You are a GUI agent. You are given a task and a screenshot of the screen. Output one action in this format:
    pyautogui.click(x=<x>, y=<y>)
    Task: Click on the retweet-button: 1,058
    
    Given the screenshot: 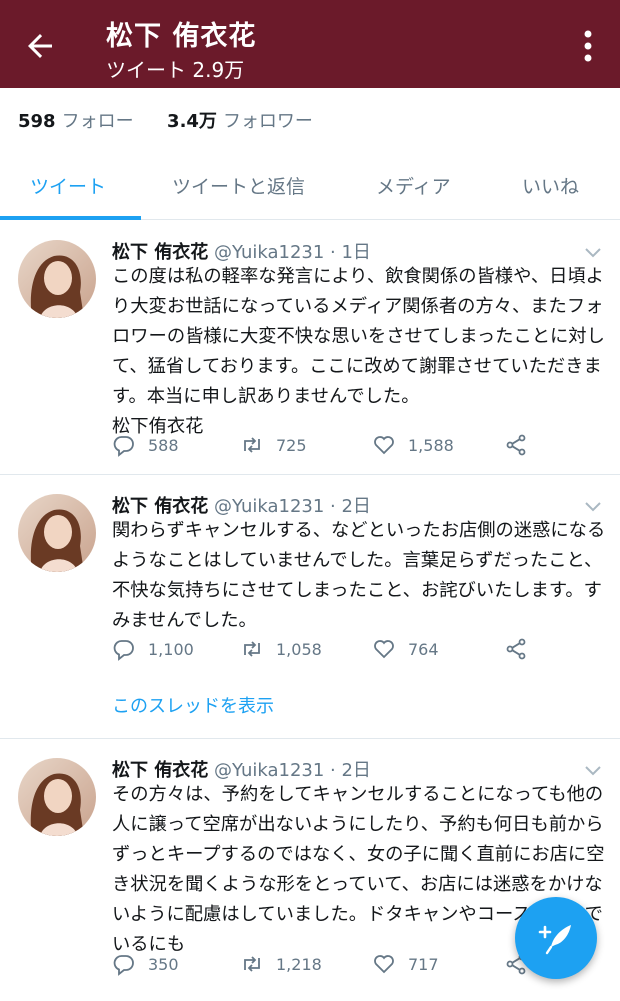 What is the action you would take?
    pyautogui.click(x=281, y=649)
    